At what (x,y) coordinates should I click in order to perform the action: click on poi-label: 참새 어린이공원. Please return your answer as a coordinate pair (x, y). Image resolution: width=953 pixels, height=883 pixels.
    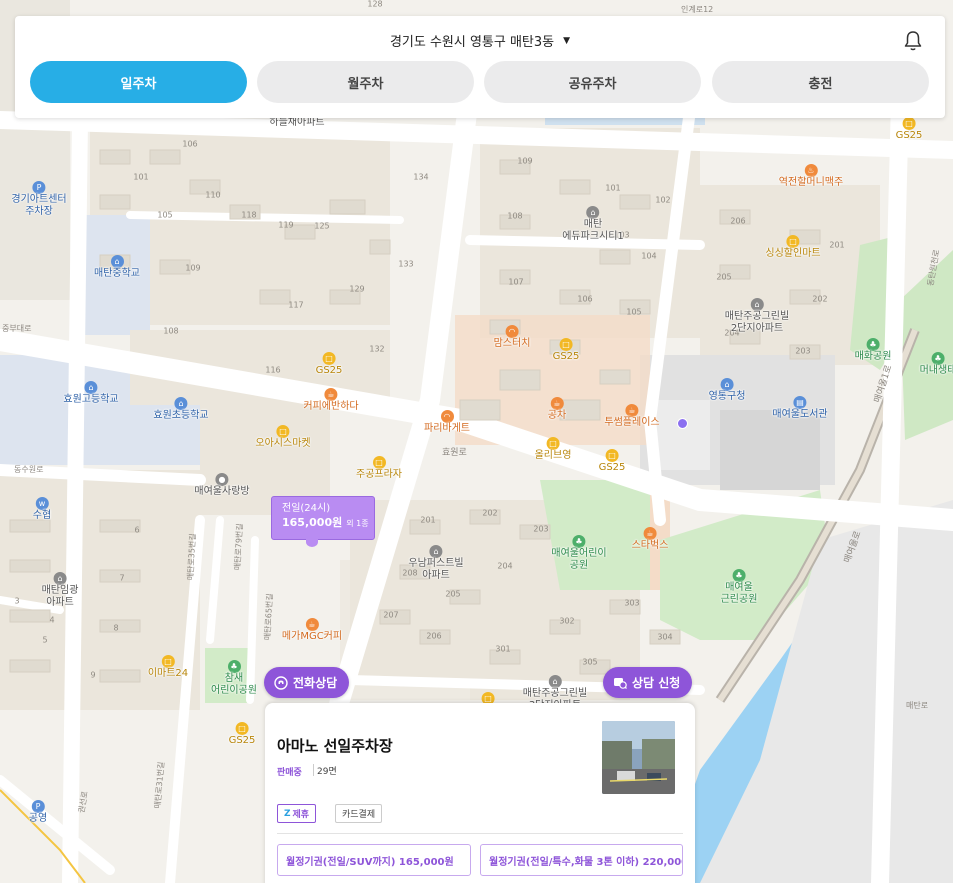
    Looking at the image, I should click on (234, 684).